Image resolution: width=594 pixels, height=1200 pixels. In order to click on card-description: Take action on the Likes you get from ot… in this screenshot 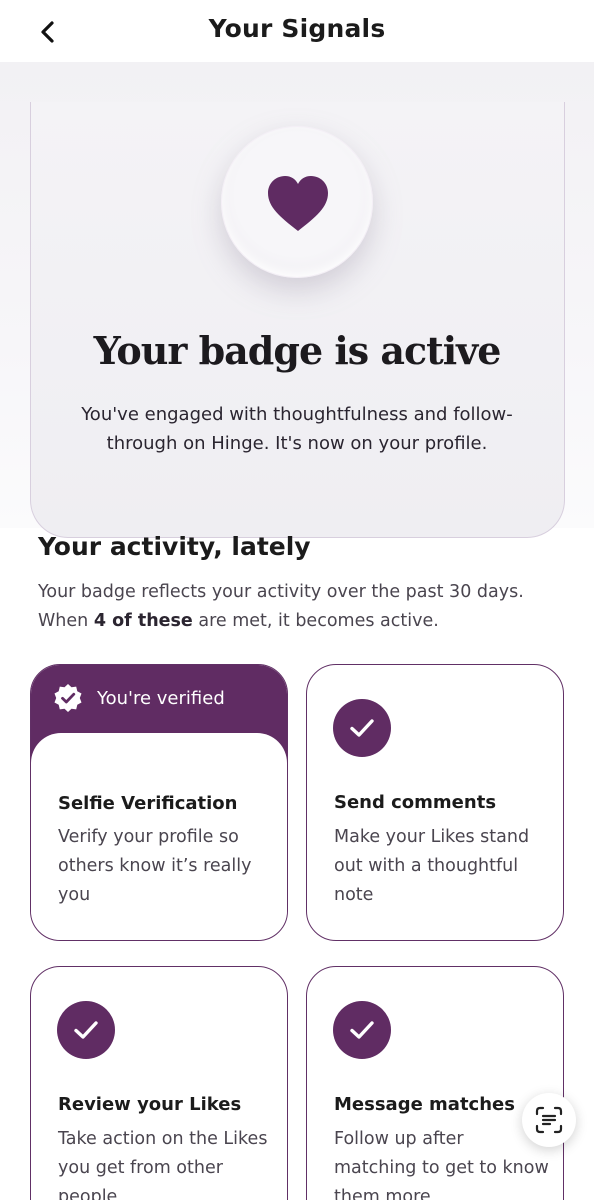, I will do `click(163, 1164)`.